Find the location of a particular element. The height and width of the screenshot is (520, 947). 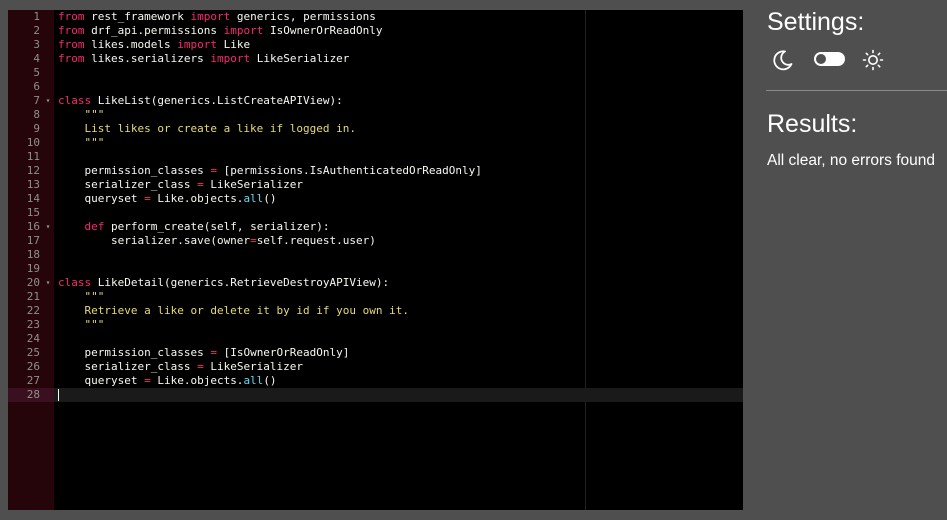

code-line: 11 is located at coordinates (375, 157).